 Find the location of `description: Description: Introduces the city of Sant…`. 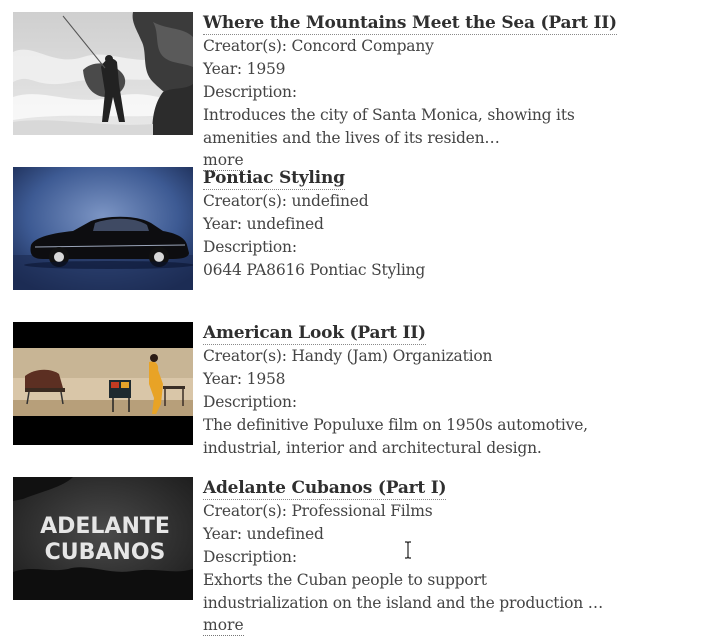

description: Description: Introduces the city of Sant… is located at coordinates (455, 115).